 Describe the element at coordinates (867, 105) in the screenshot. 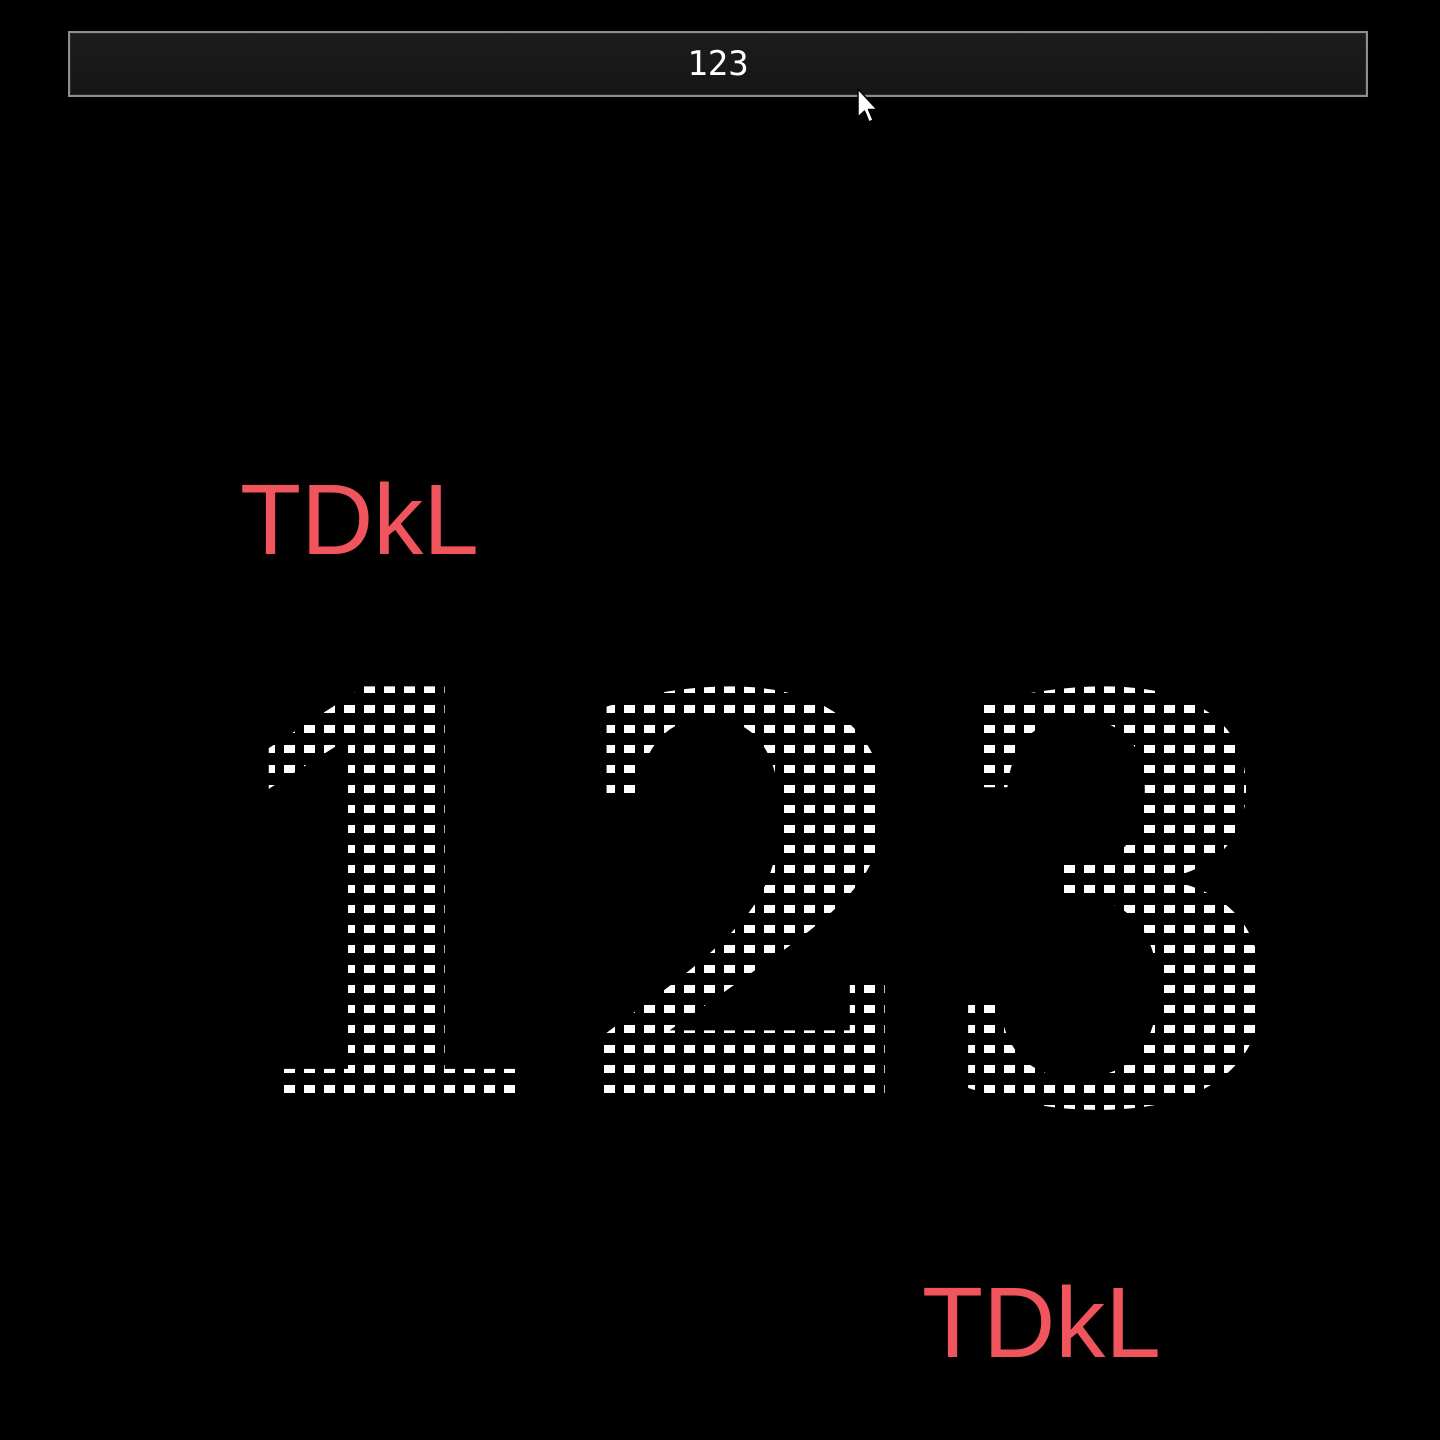

I see `mouse-pointer-icon` at that location.